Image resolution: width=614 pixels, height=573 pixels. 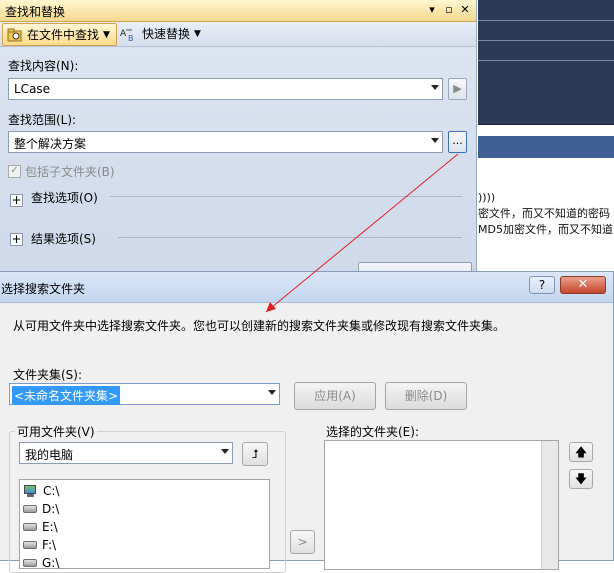 I want to click on annotation-arrow-line, so click(x=362, y=233).